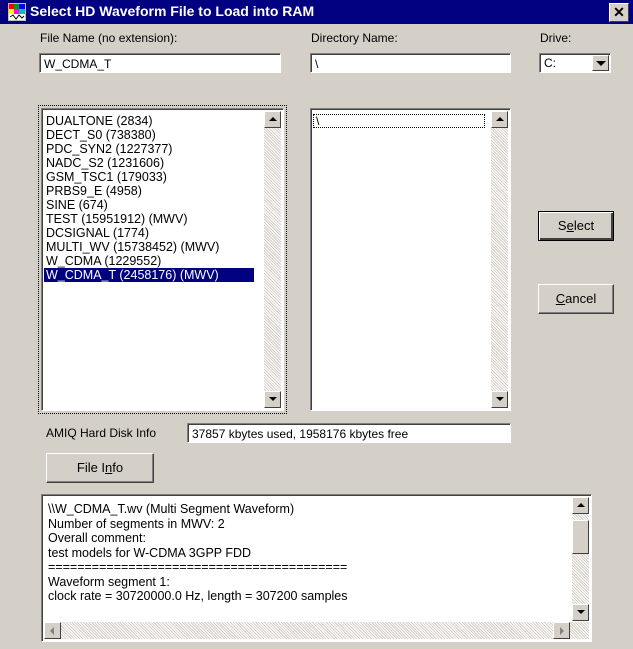 This screenshot has width=633, height=649. I want to click on directory-name-input: \, so click(410, 63).